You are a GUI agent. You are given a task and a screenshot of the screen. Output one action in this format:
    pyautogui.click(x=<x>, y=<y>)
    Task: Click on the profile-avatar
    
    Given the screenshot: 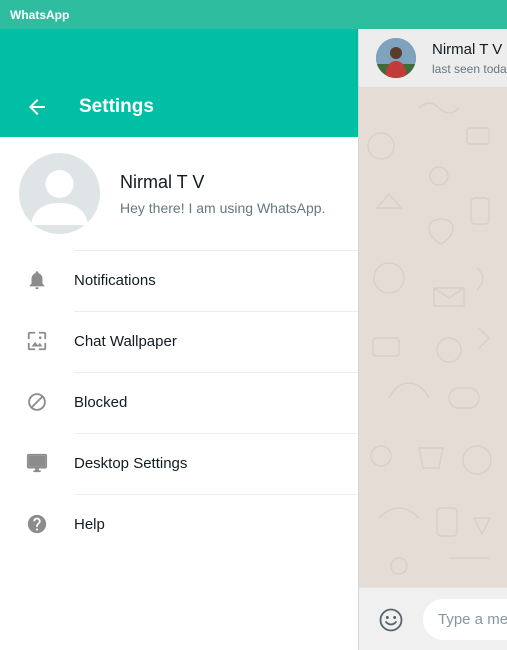 What is the action you would take?
    pyautogui.click(x=59, y=193)
    